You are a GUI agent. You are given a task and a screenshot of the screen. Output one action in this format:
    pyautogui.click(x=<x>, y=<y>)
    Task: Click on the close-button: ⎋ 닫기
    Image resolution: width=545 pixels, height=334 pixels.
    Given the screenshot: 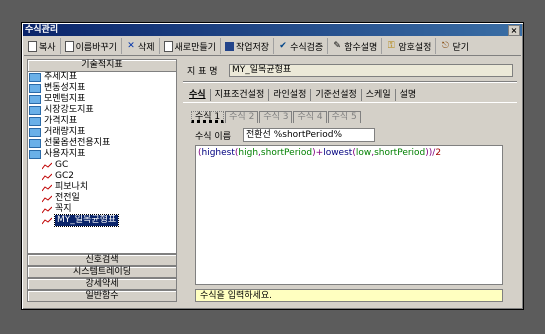 What is the action you would take?
    pyautogui.click(x=454, y=46)
    